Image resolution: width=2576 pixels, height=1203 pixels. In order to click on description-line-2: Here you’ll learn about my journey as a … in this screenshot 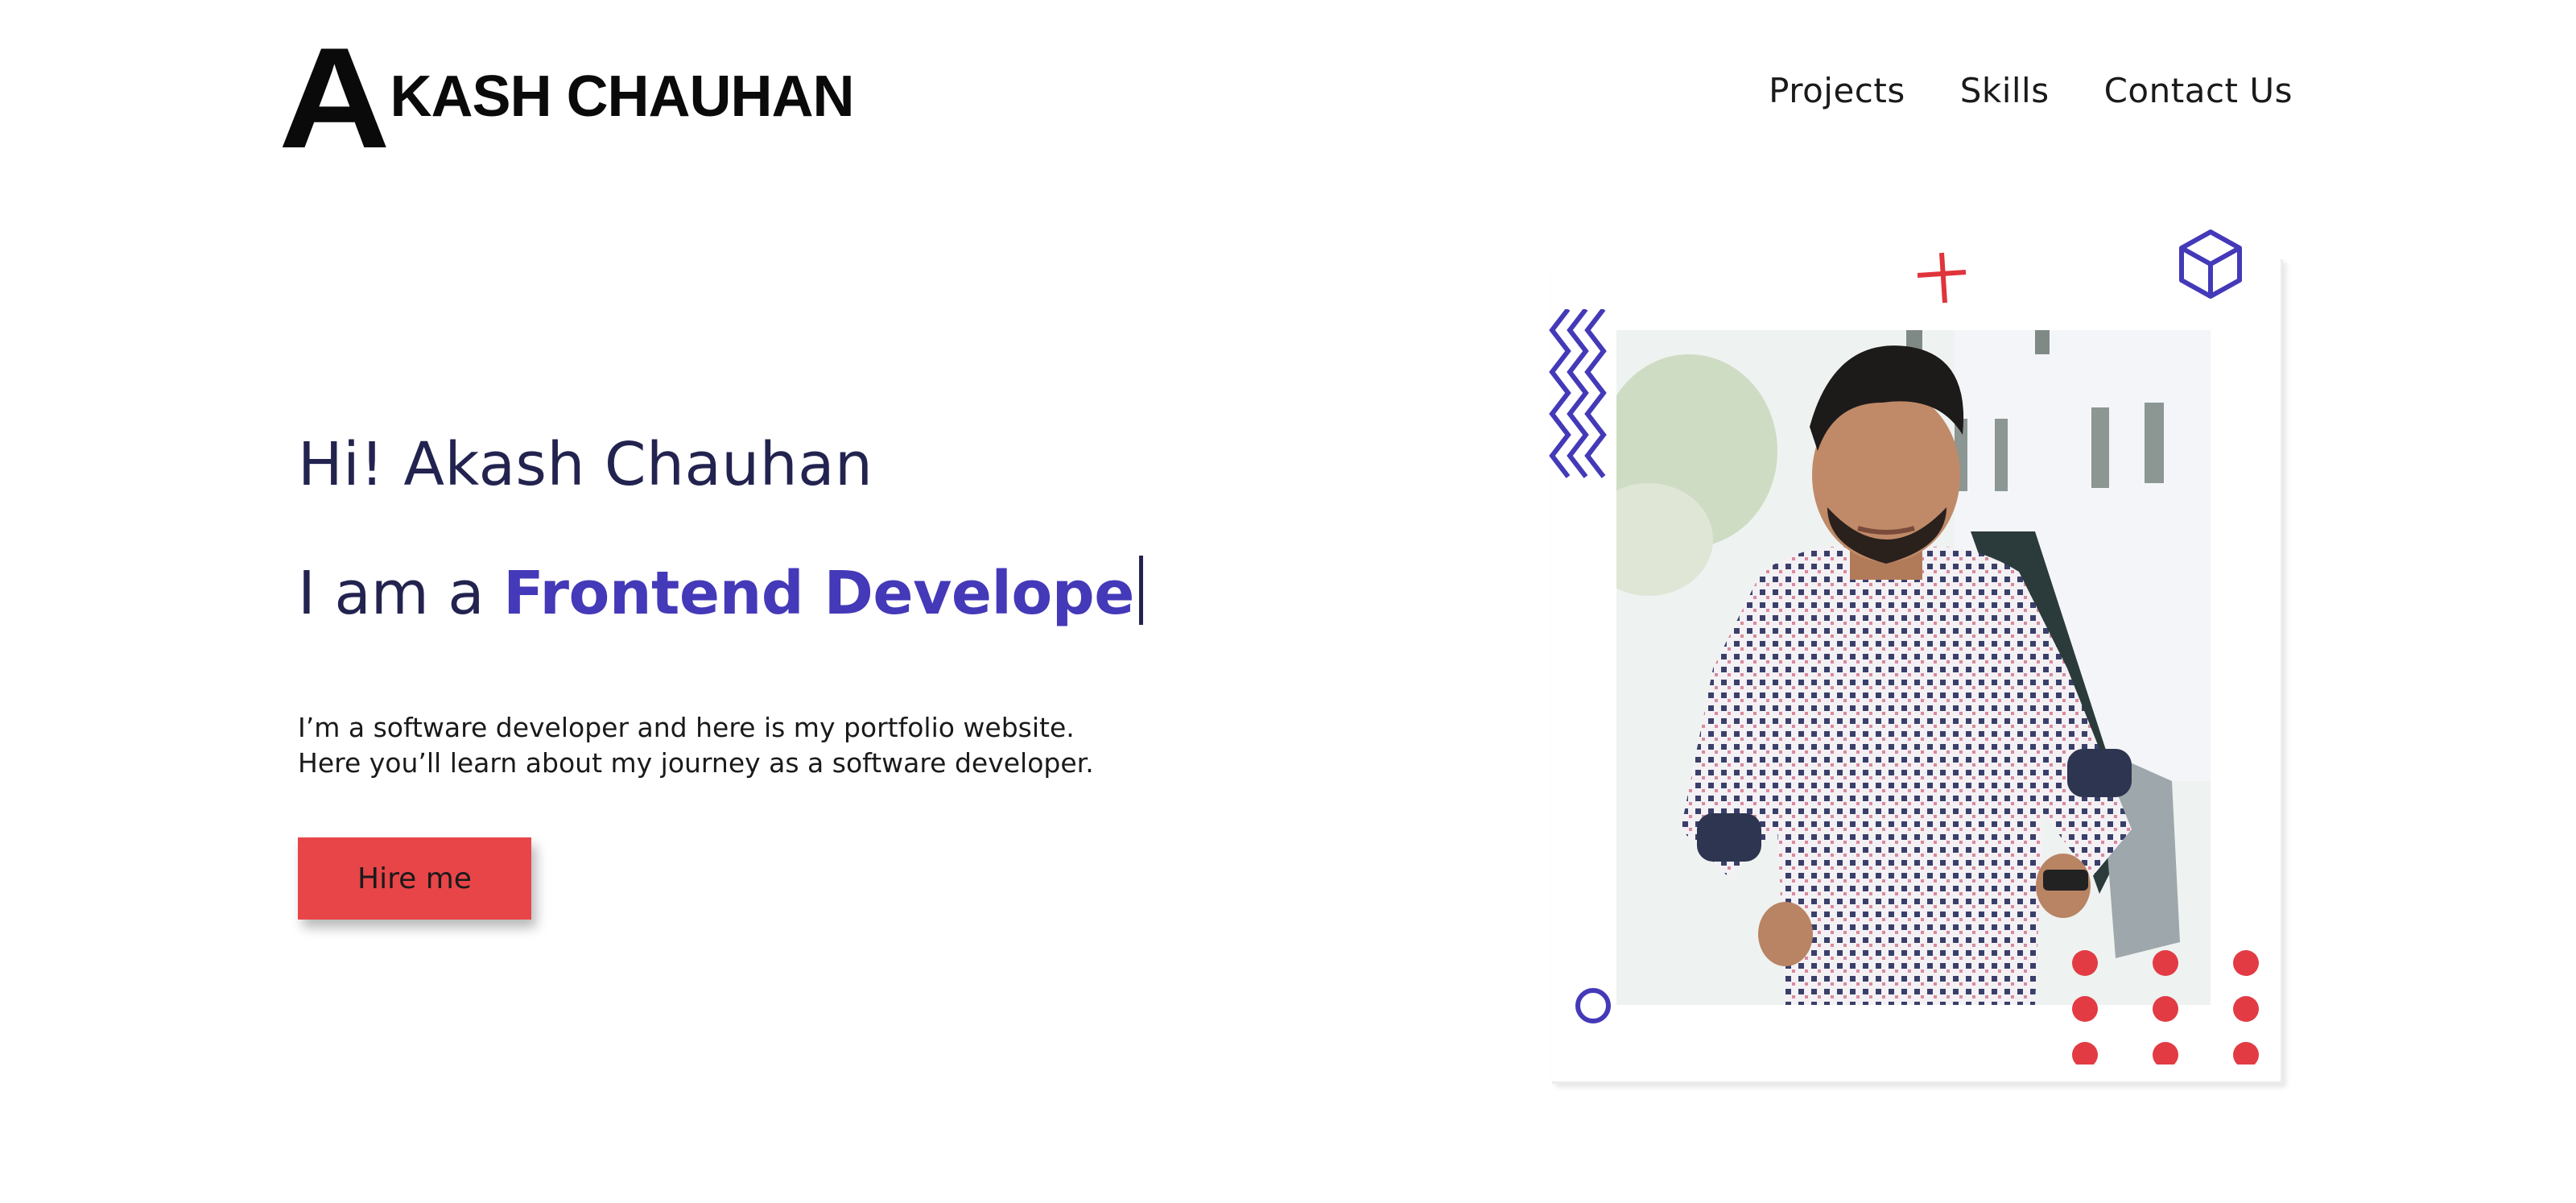, I will do `click(696, 763)`.